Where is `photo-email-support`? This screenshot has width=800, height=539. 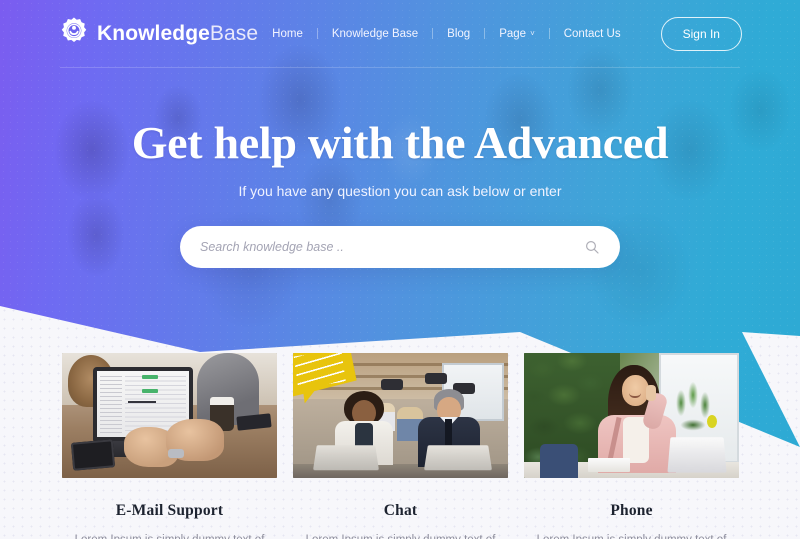
photo-email-support is located at coordinates (169, 415).